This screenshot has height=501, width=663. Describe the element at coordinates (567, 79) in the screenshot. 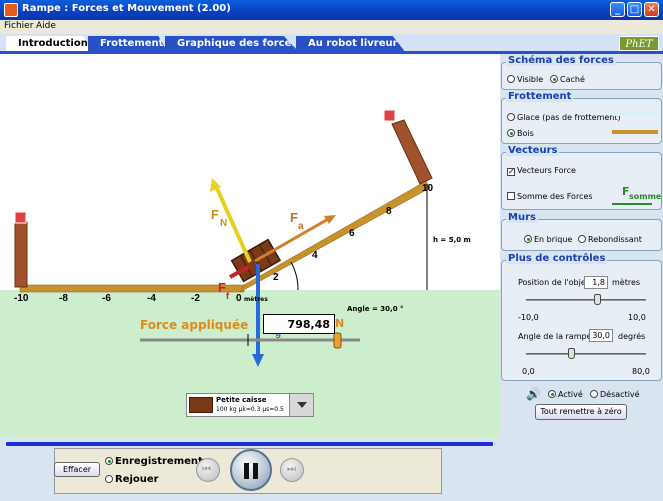

I see `schema-cache-radio: Caché` at that location.